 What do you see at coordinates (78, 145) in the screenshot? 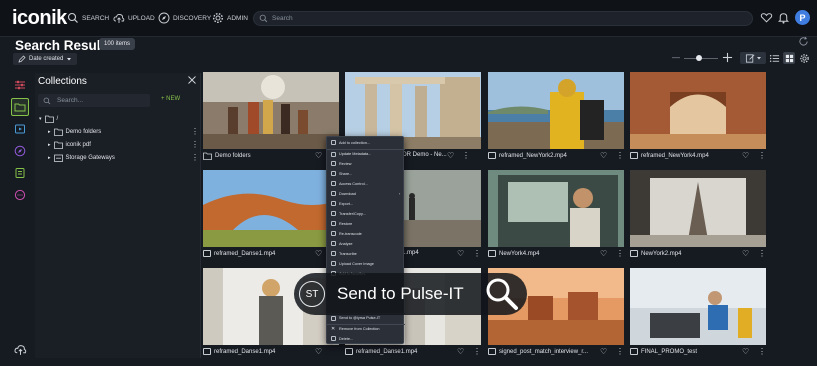
I see `tree-item-label: iconik pdf` at bounding box center [78, 145].